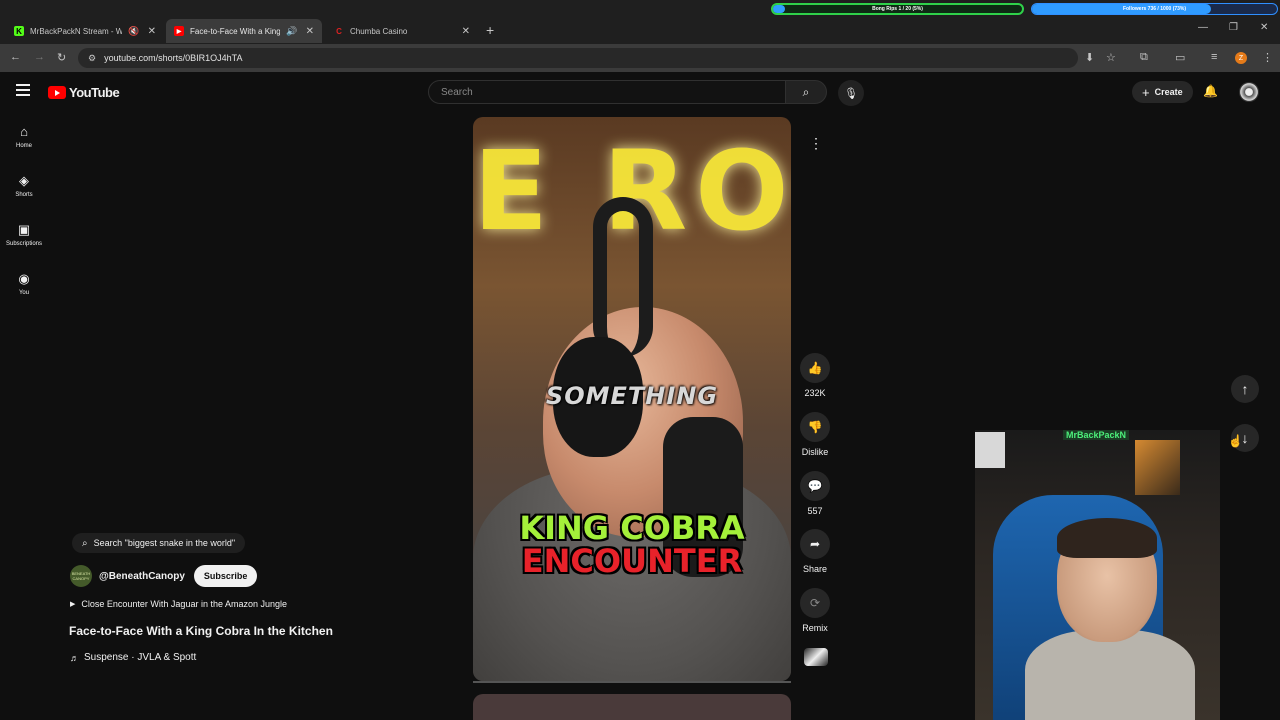 The image size is (1280, 720). What do you see at coordinates (578, 58) in the screenshot?
I see `address-bar: ⚙ youtube.com/shorts/0BIR1OJ4hTA` at bounding box center [578, 58].